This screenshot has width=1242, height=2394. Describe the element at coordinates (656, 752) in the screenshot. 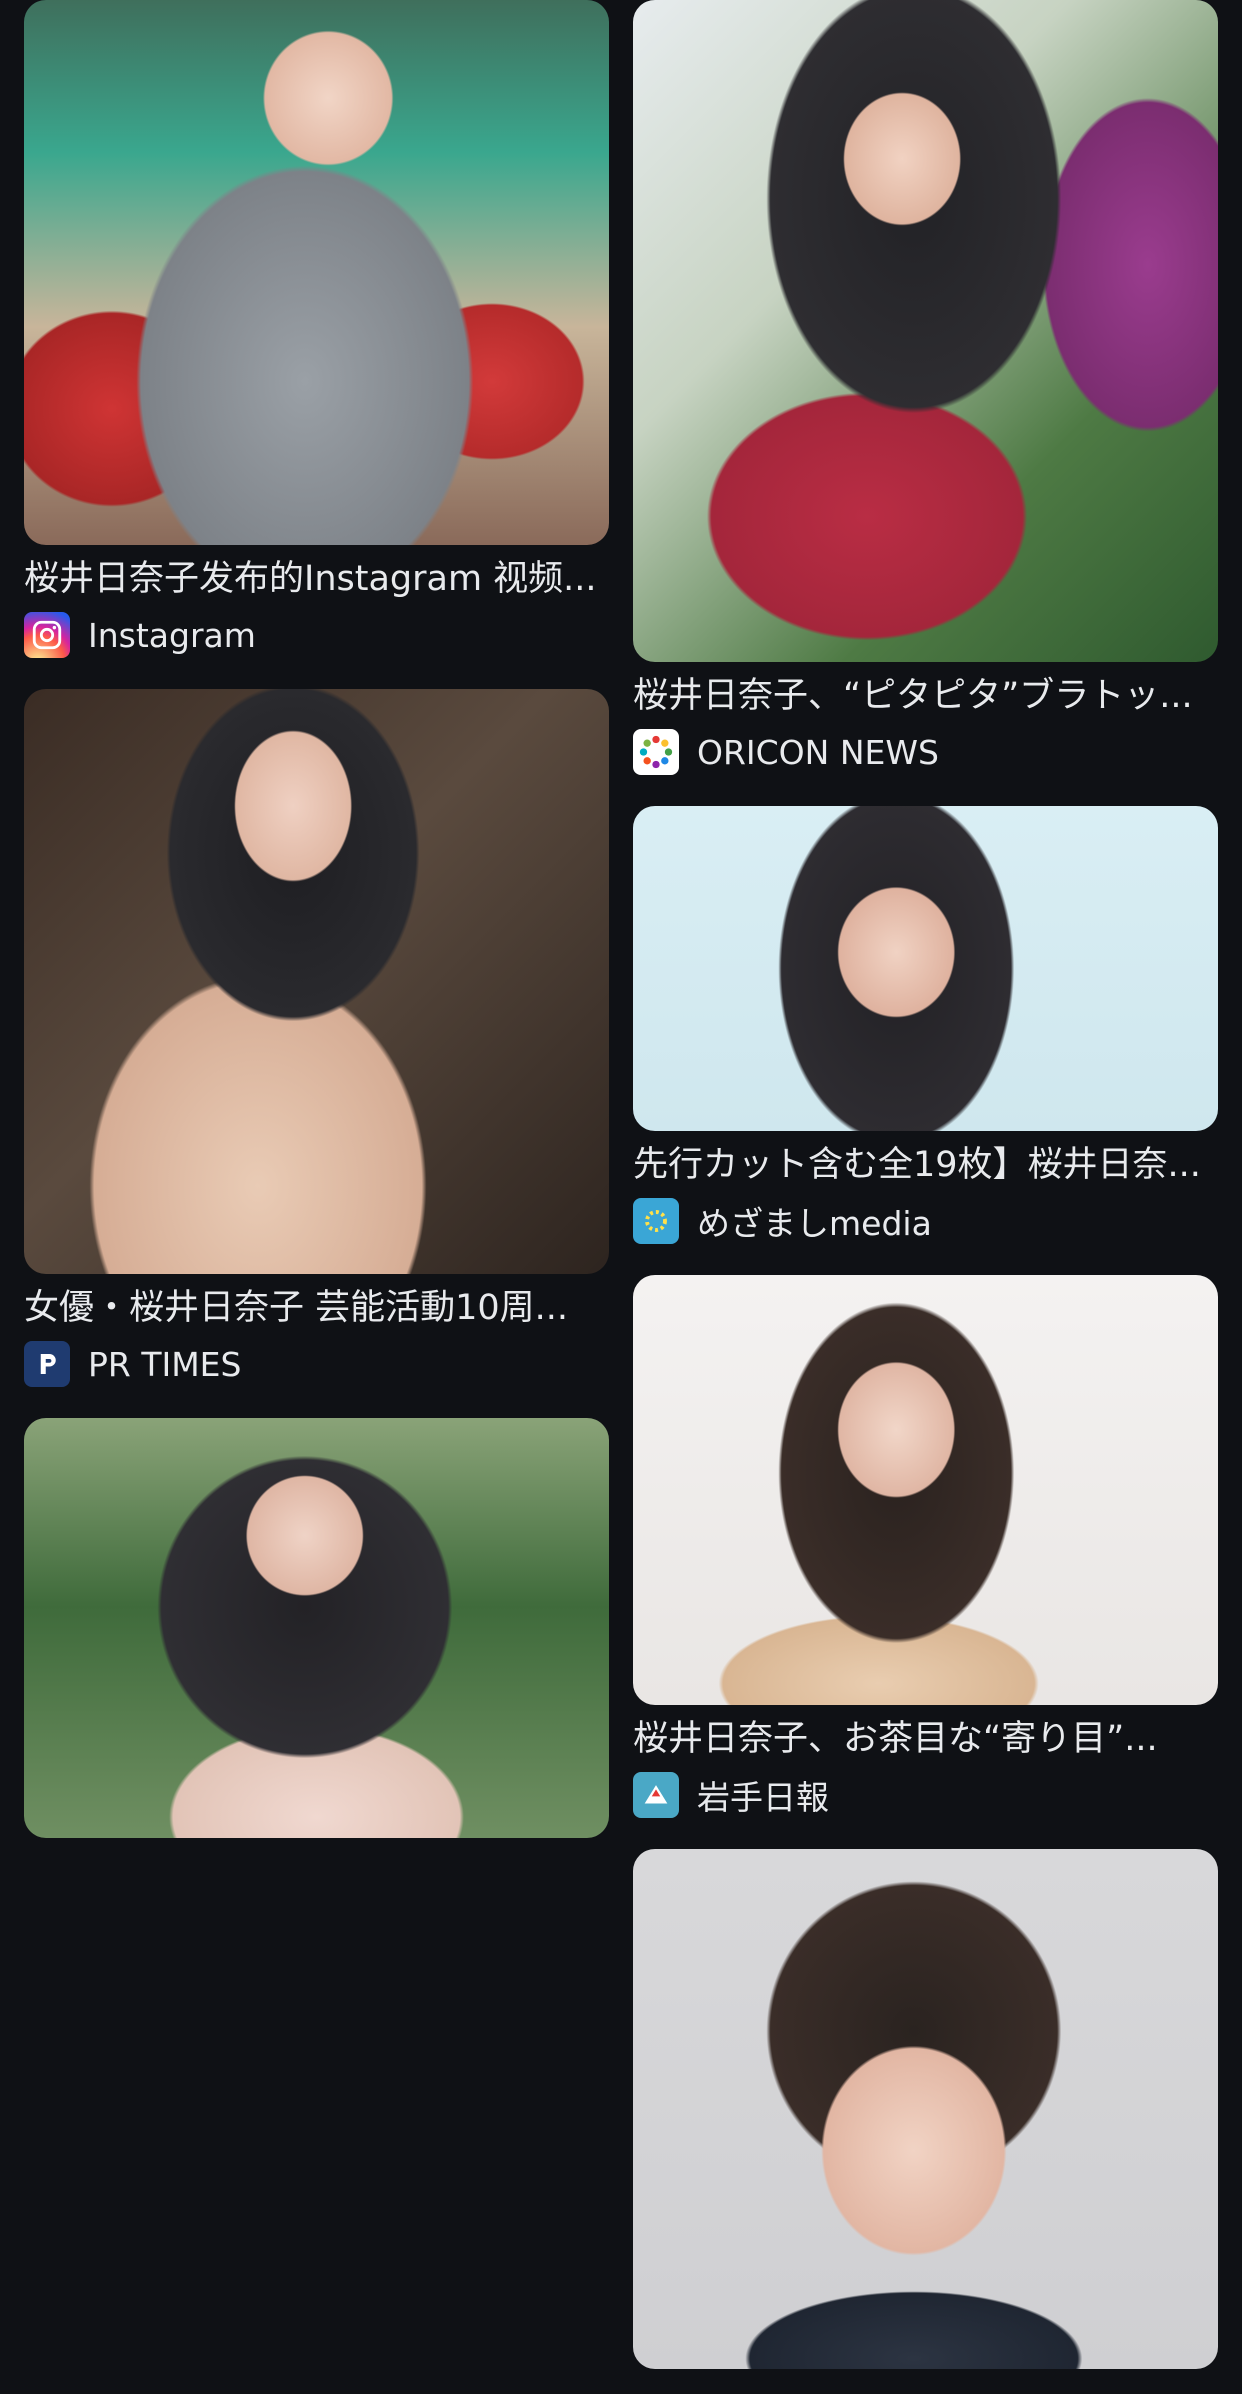

I see `oricon-icon` at that location.